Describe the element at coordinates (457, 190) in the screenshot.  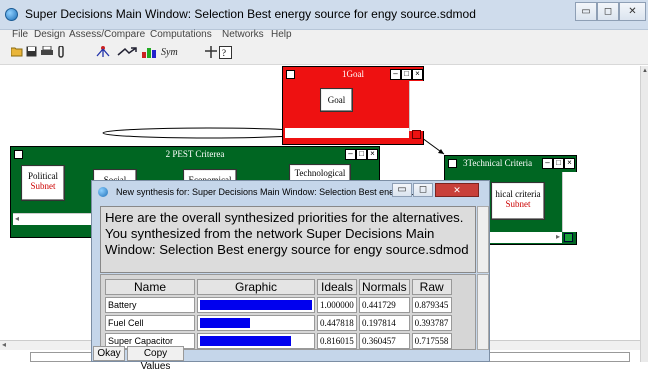
I see `dialog-close-button: ✕` at that location.